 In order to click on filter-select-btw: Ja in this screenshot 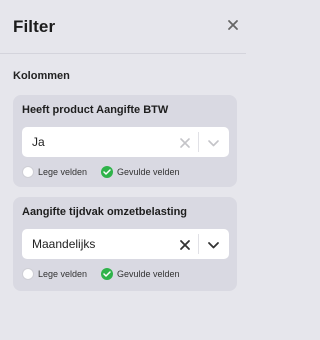, I will do `click(125, 142)`.